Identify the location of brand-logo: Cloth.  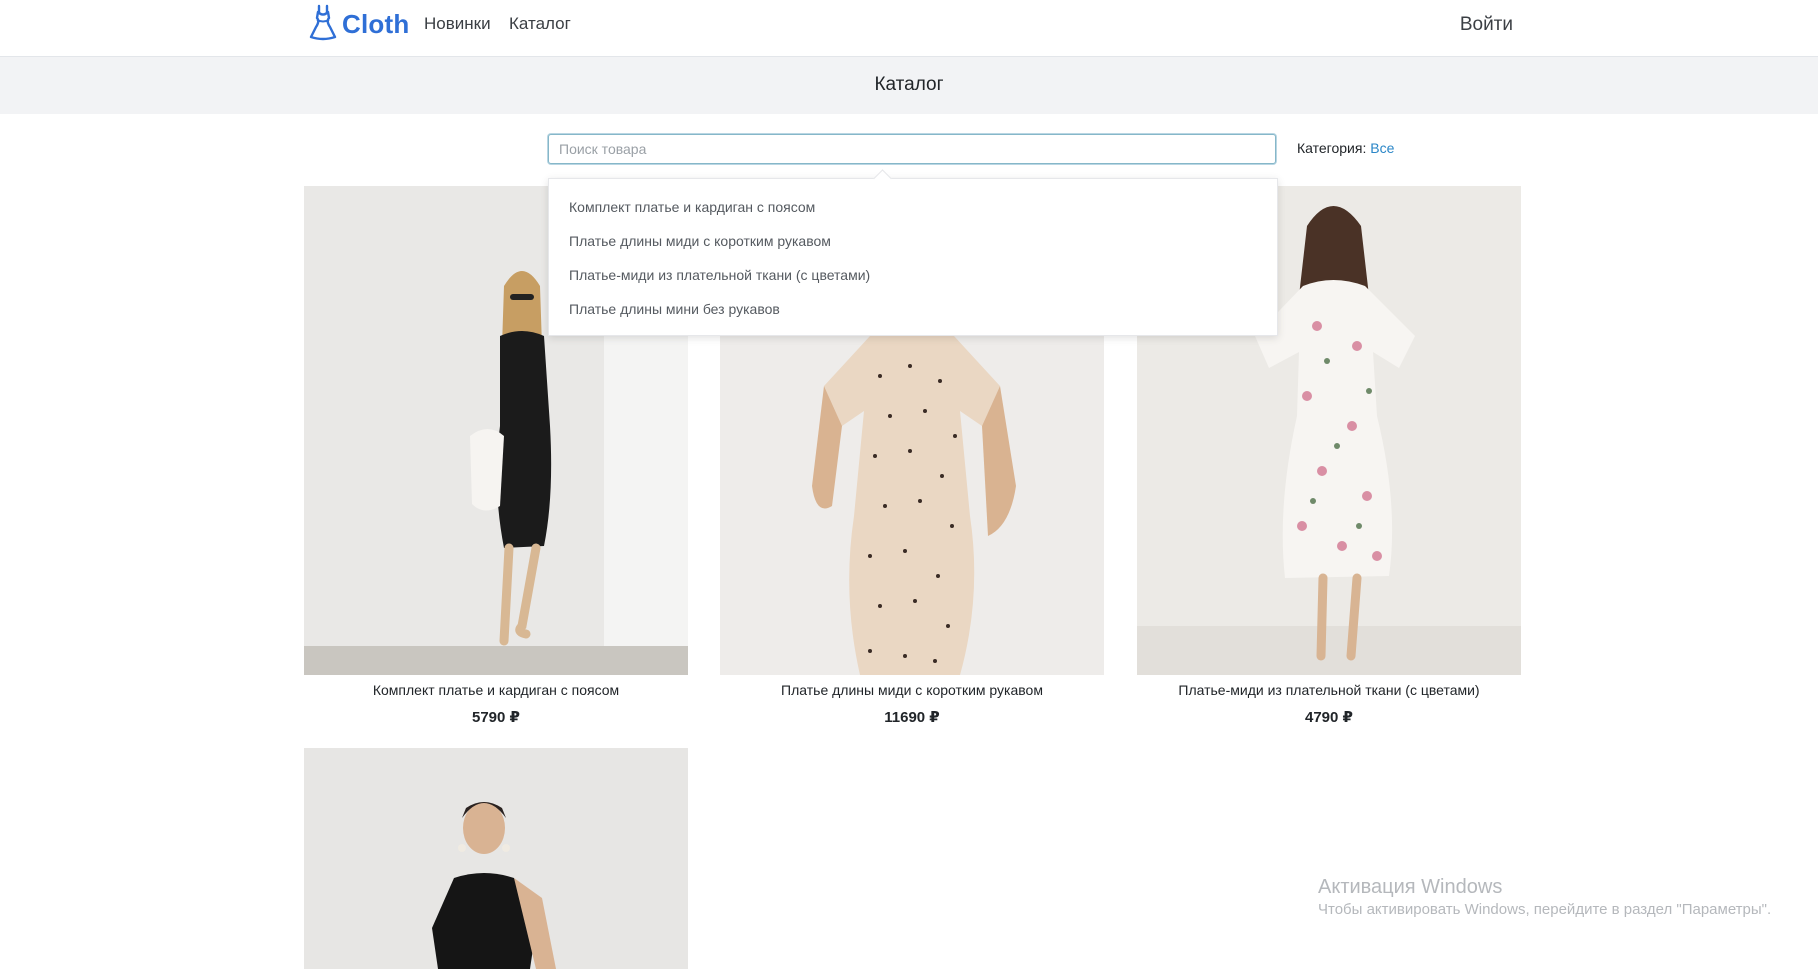
(358, 24).